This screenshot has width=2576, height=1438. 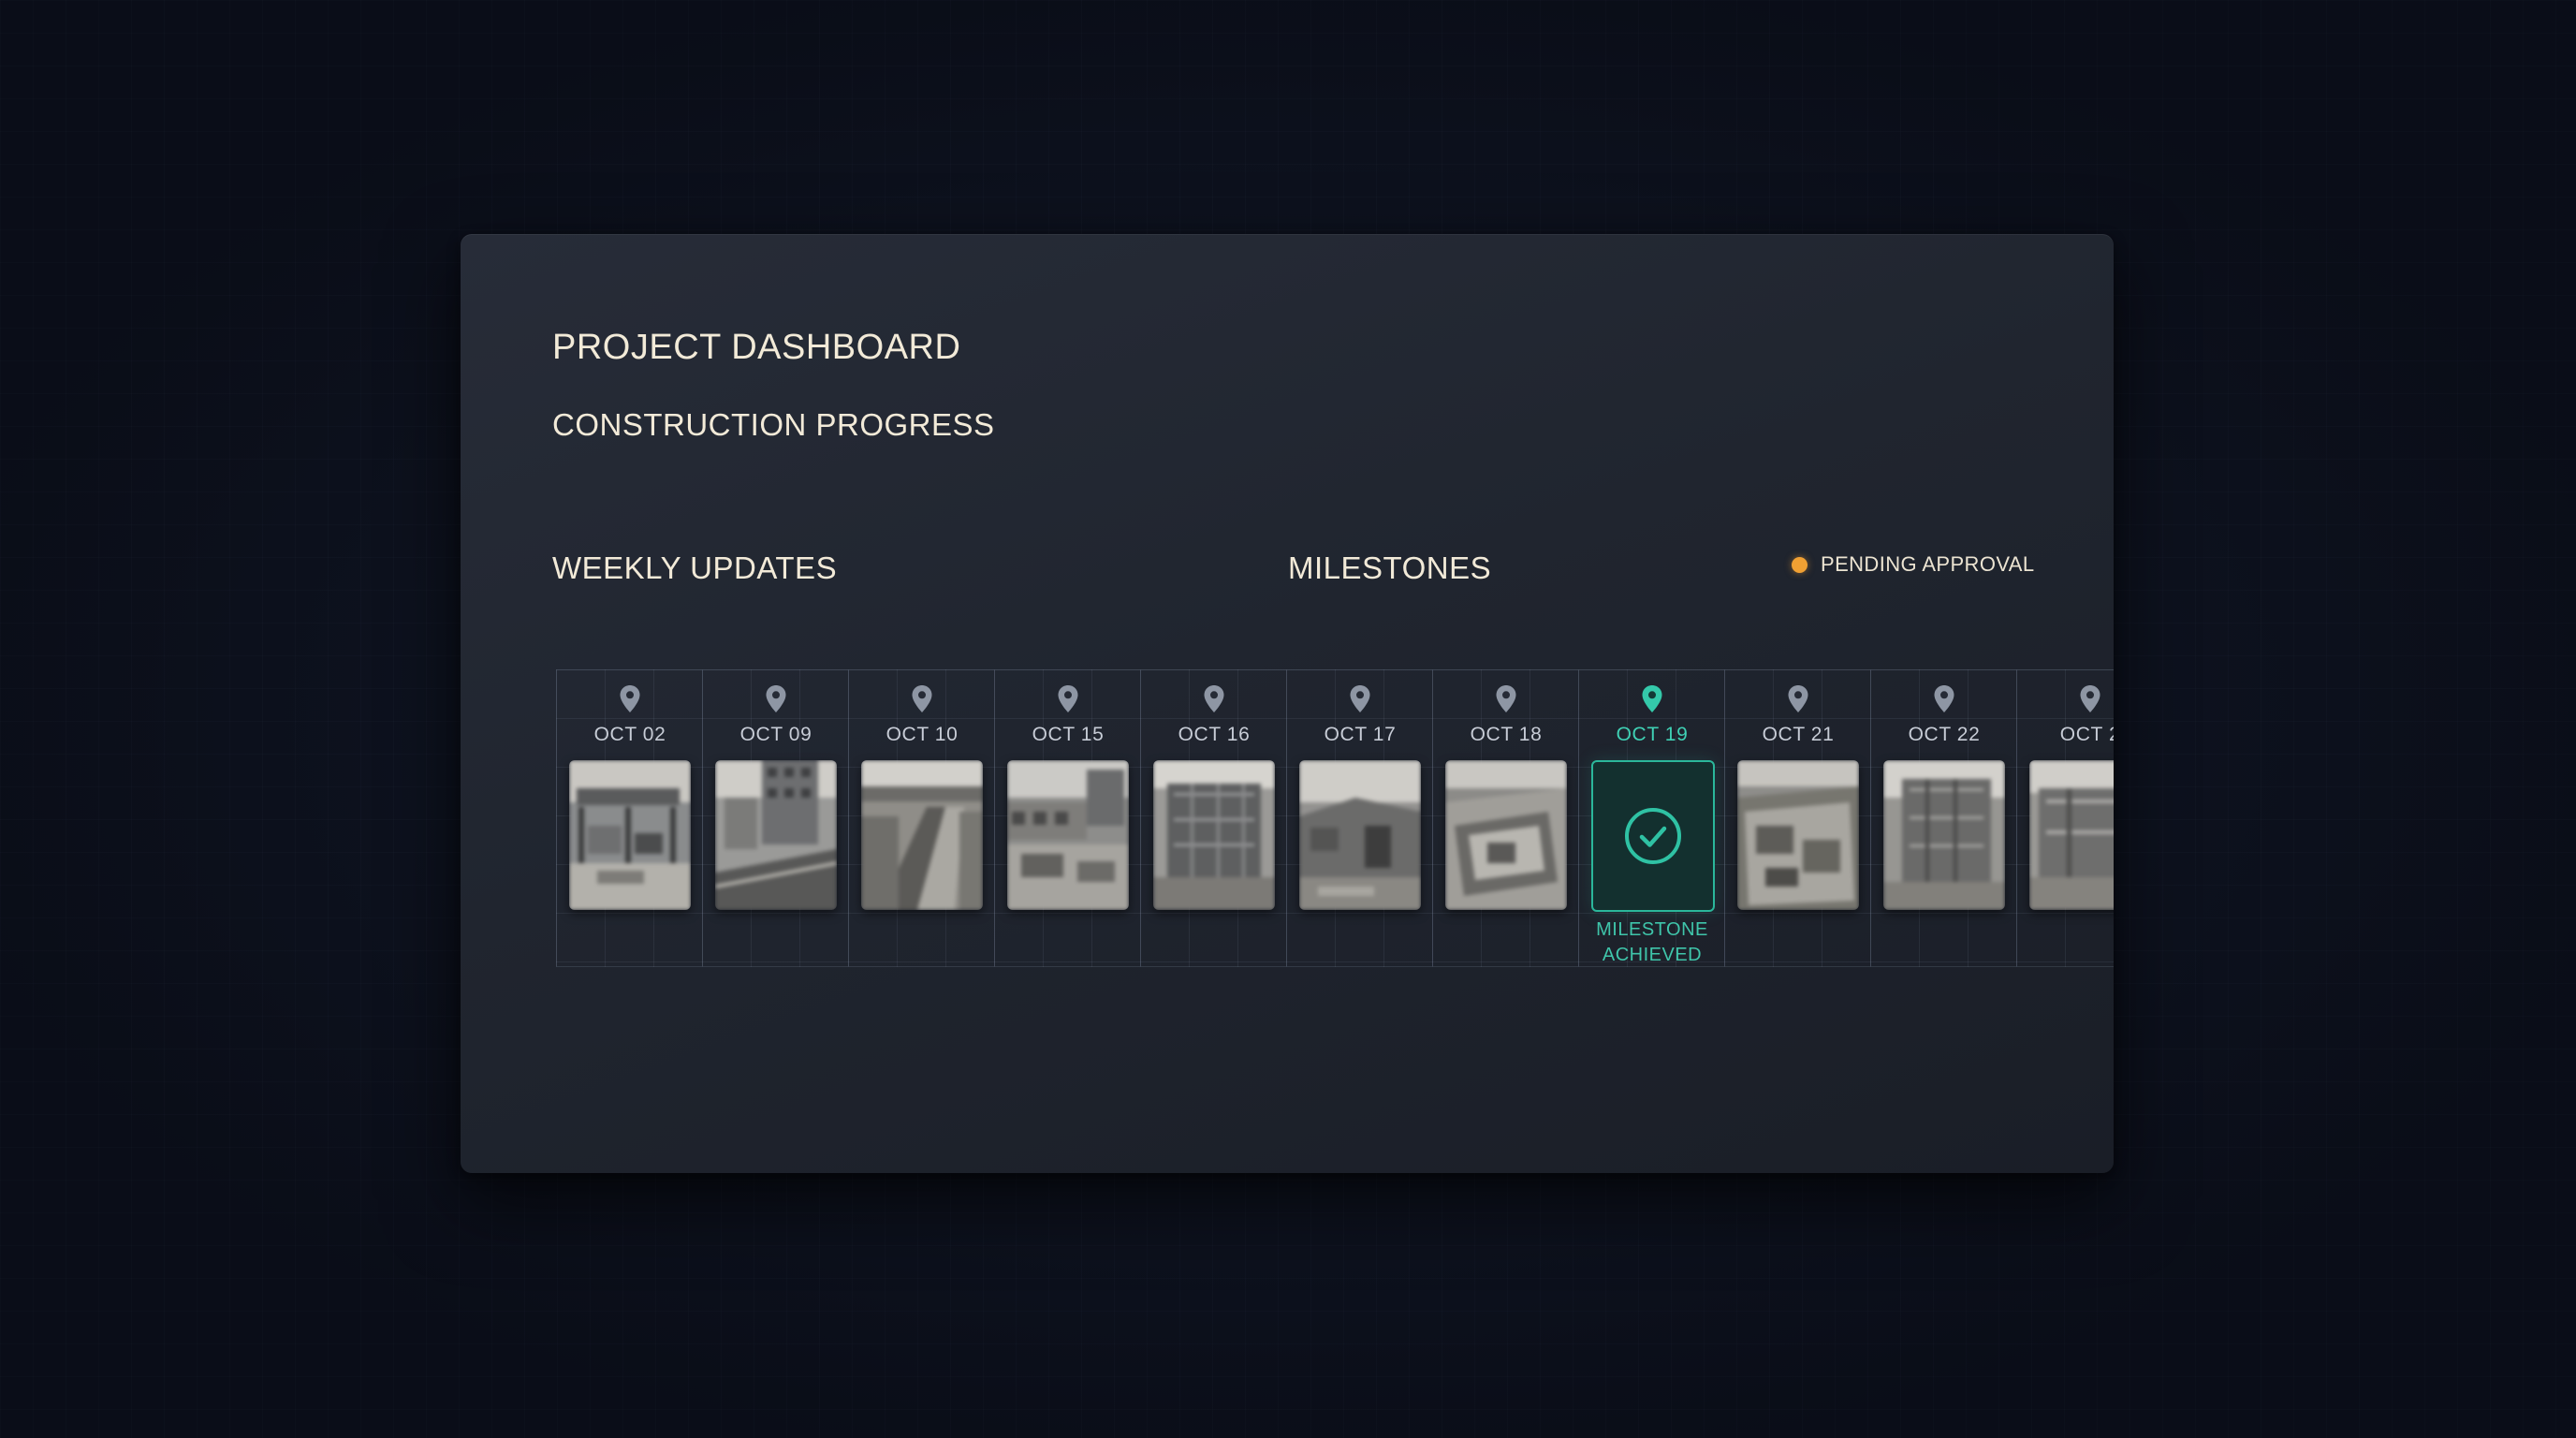 I want to click on timeline-entry: OCT 18, so click(x=1505, y=818).